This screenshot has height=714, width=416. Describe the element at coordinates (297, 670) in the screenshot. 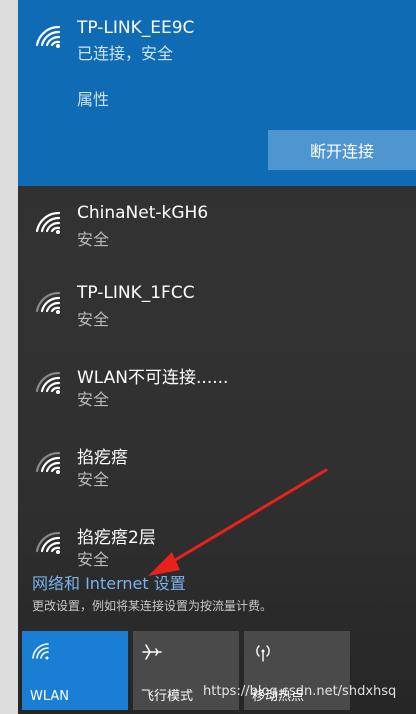

I see `tile-mobile-hotspot: 移动热点` at that location.